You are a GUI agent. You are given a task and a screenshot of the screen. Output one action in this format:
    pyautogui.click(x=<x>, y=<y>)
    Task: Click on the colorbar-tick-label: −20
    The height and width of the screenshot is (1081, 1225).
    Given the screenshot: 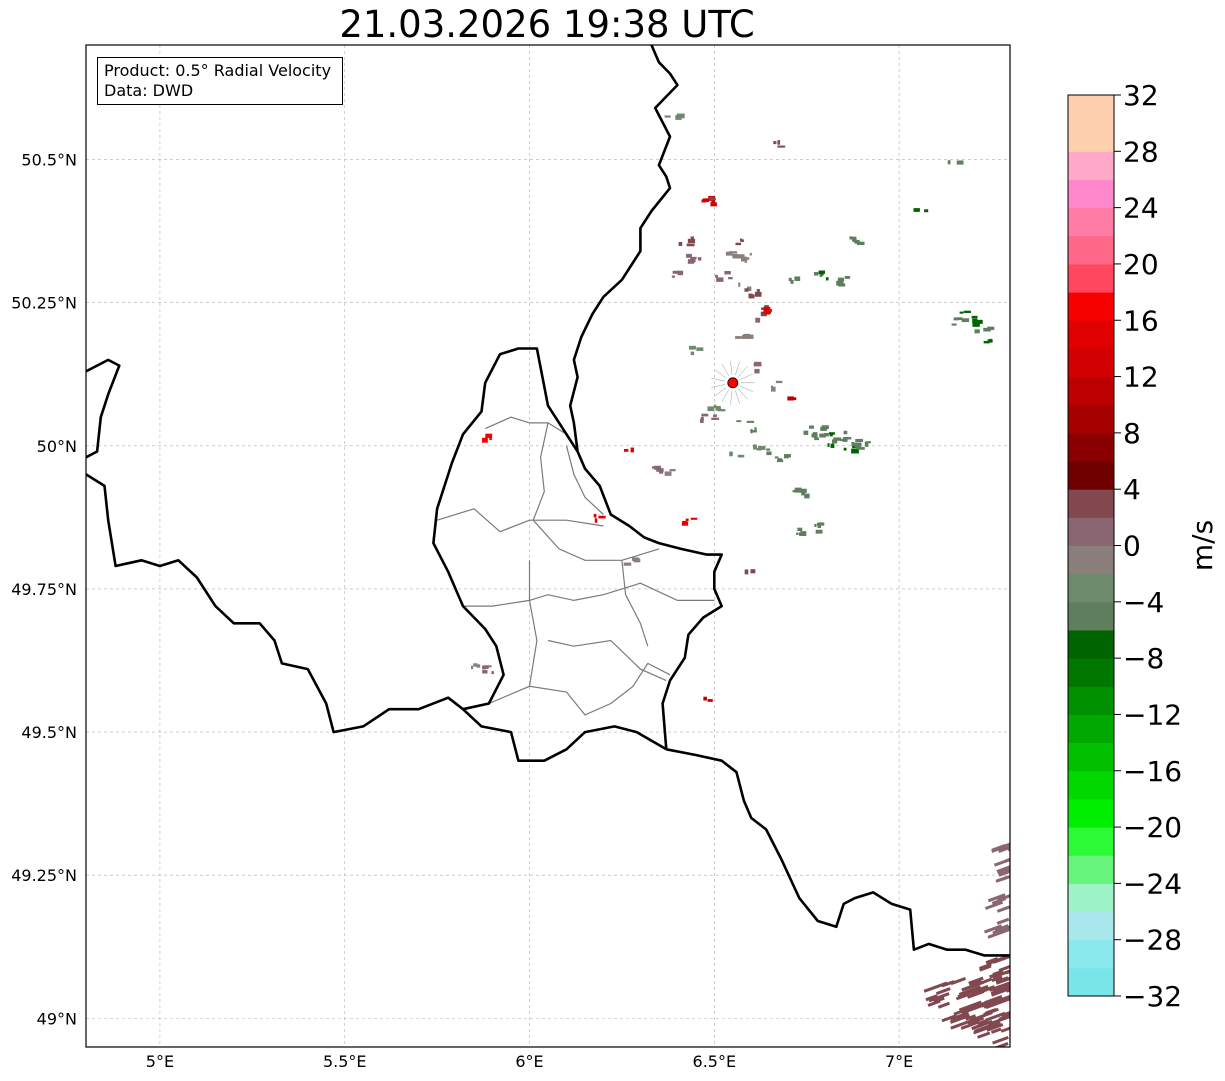 What is the action you would take?
    pyautogui.click(x=1152, y=827)
    